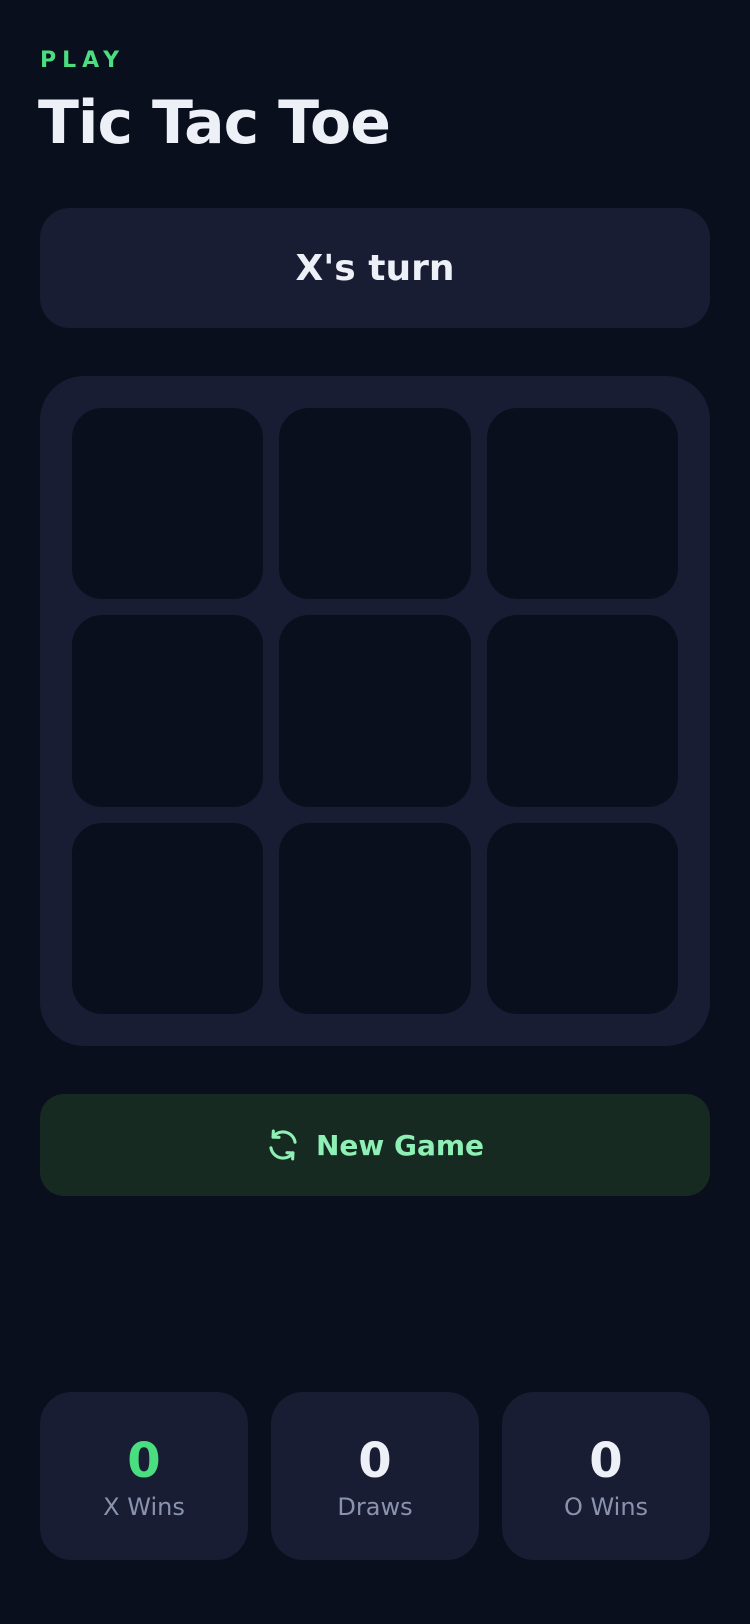 The height and width of the screenshot is (1624, 750). Describe the element at coordinates (606, 1507) in the screenshot. I see `o-wins-label: O Wins` at that location.